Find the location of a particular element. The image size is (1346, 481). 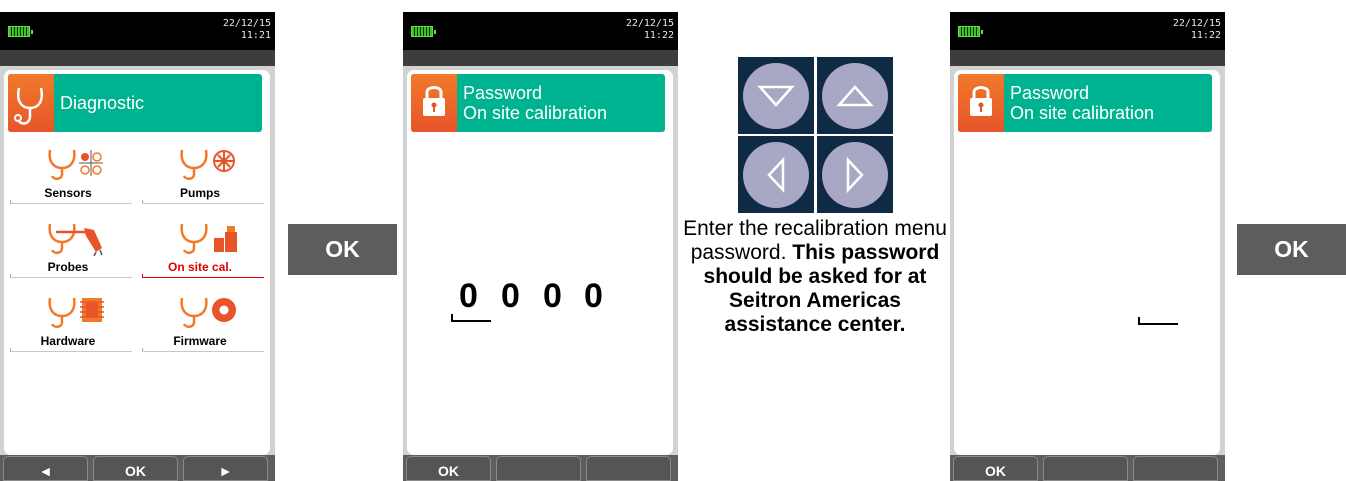

menu-item-probes: Probes is located at coordinates (71, 249).